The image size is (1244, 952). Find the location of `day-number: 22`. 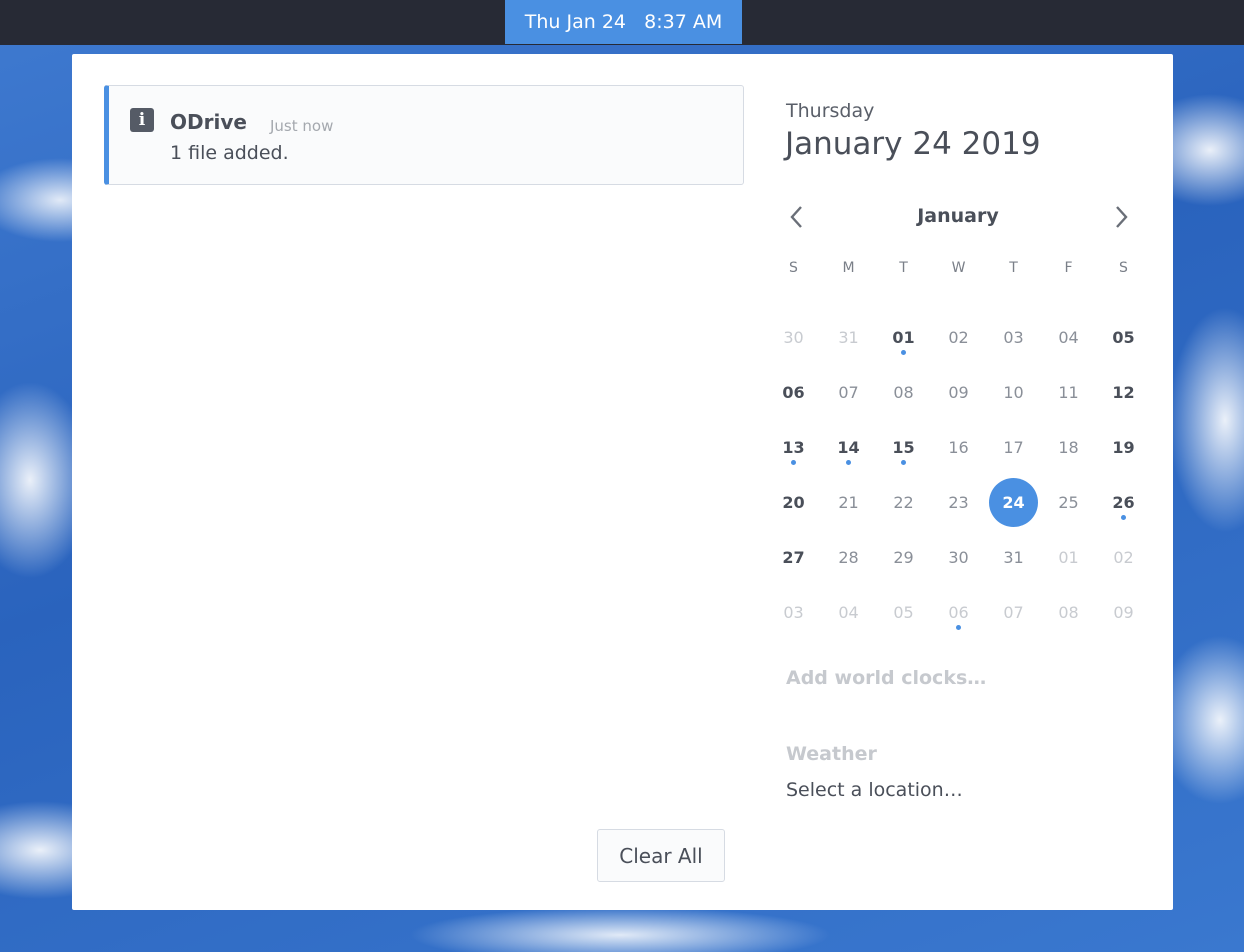

day-number: 22 is located at coordinates (903, 502).